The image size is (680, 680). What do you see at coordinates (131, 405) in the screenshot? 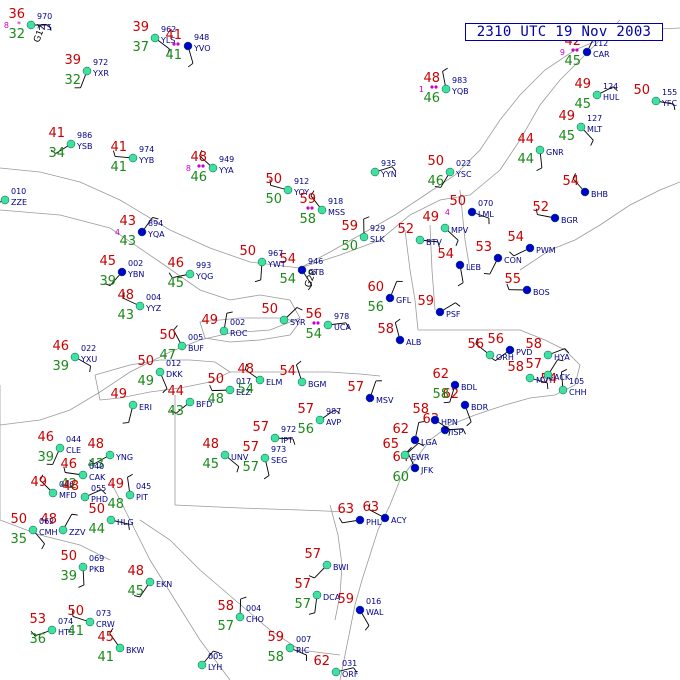
I see `station-plot-eri: 49 ERI` at bounding box center [131, 405].